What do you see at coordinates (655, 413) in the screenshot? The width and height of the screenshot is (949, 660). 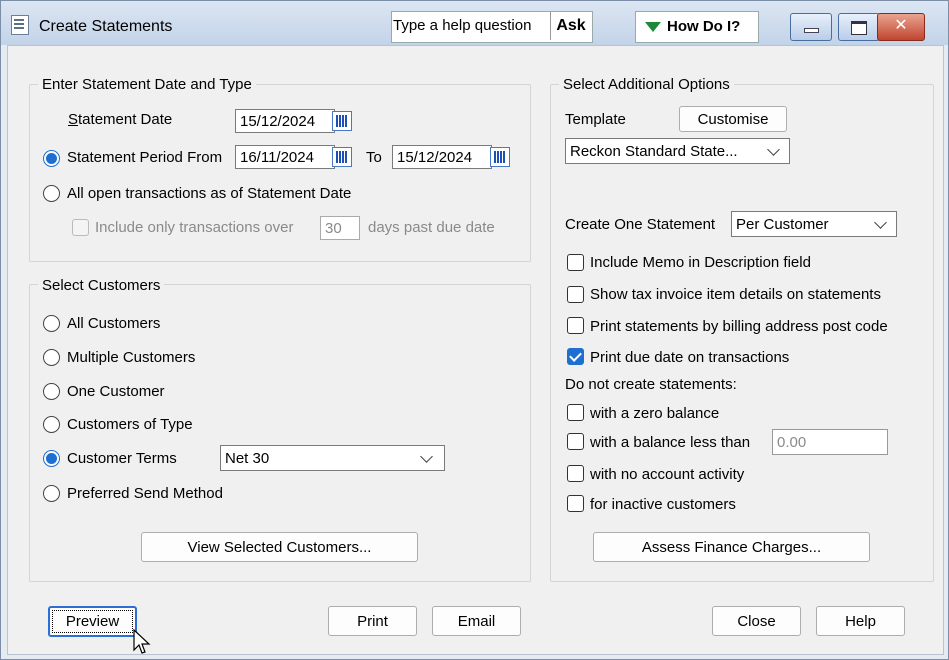 I see `zero-balance-label: with a zero balance` at bounding box center [655, 413].